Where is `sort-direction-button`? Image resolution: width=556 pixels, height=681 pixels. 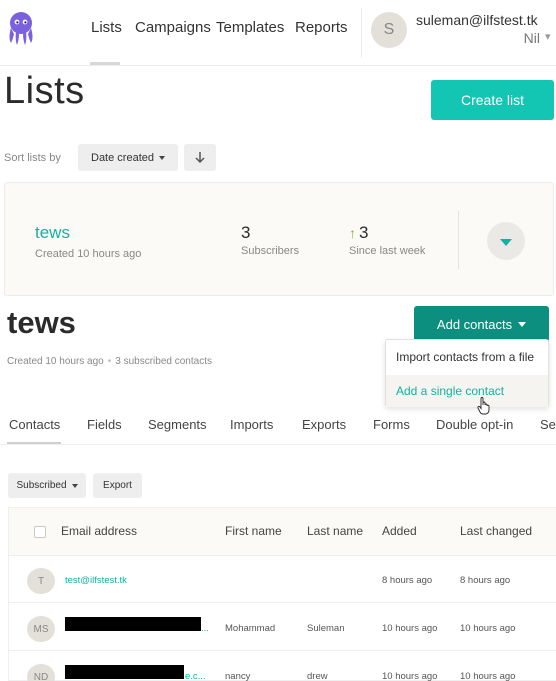
sort-direction-button is located at coordinates (200, 157).